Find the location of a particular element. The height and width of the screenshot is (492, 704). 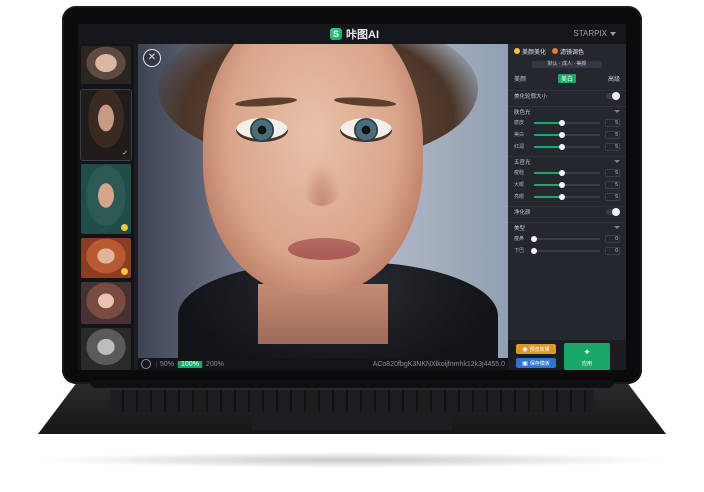

section-skin: 肤色光 is located at coordinates (567, 111).